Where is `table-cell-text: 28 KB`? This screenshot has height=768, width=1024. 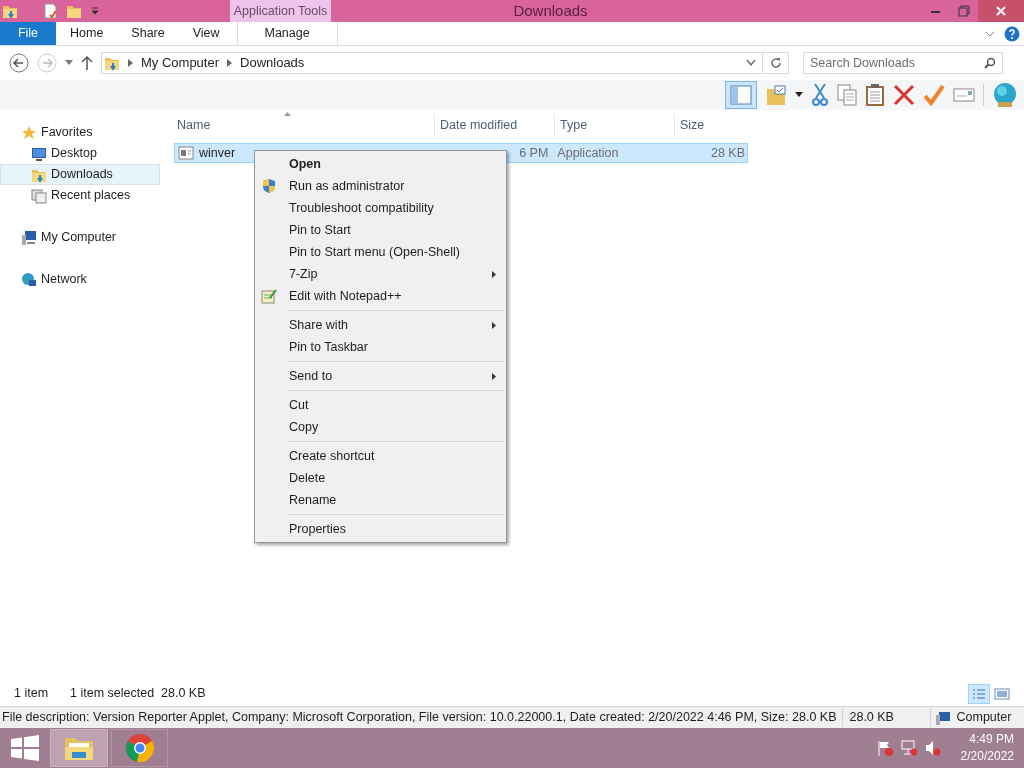
table-cell-text: 28 KB is located at coordinates (727, 153).